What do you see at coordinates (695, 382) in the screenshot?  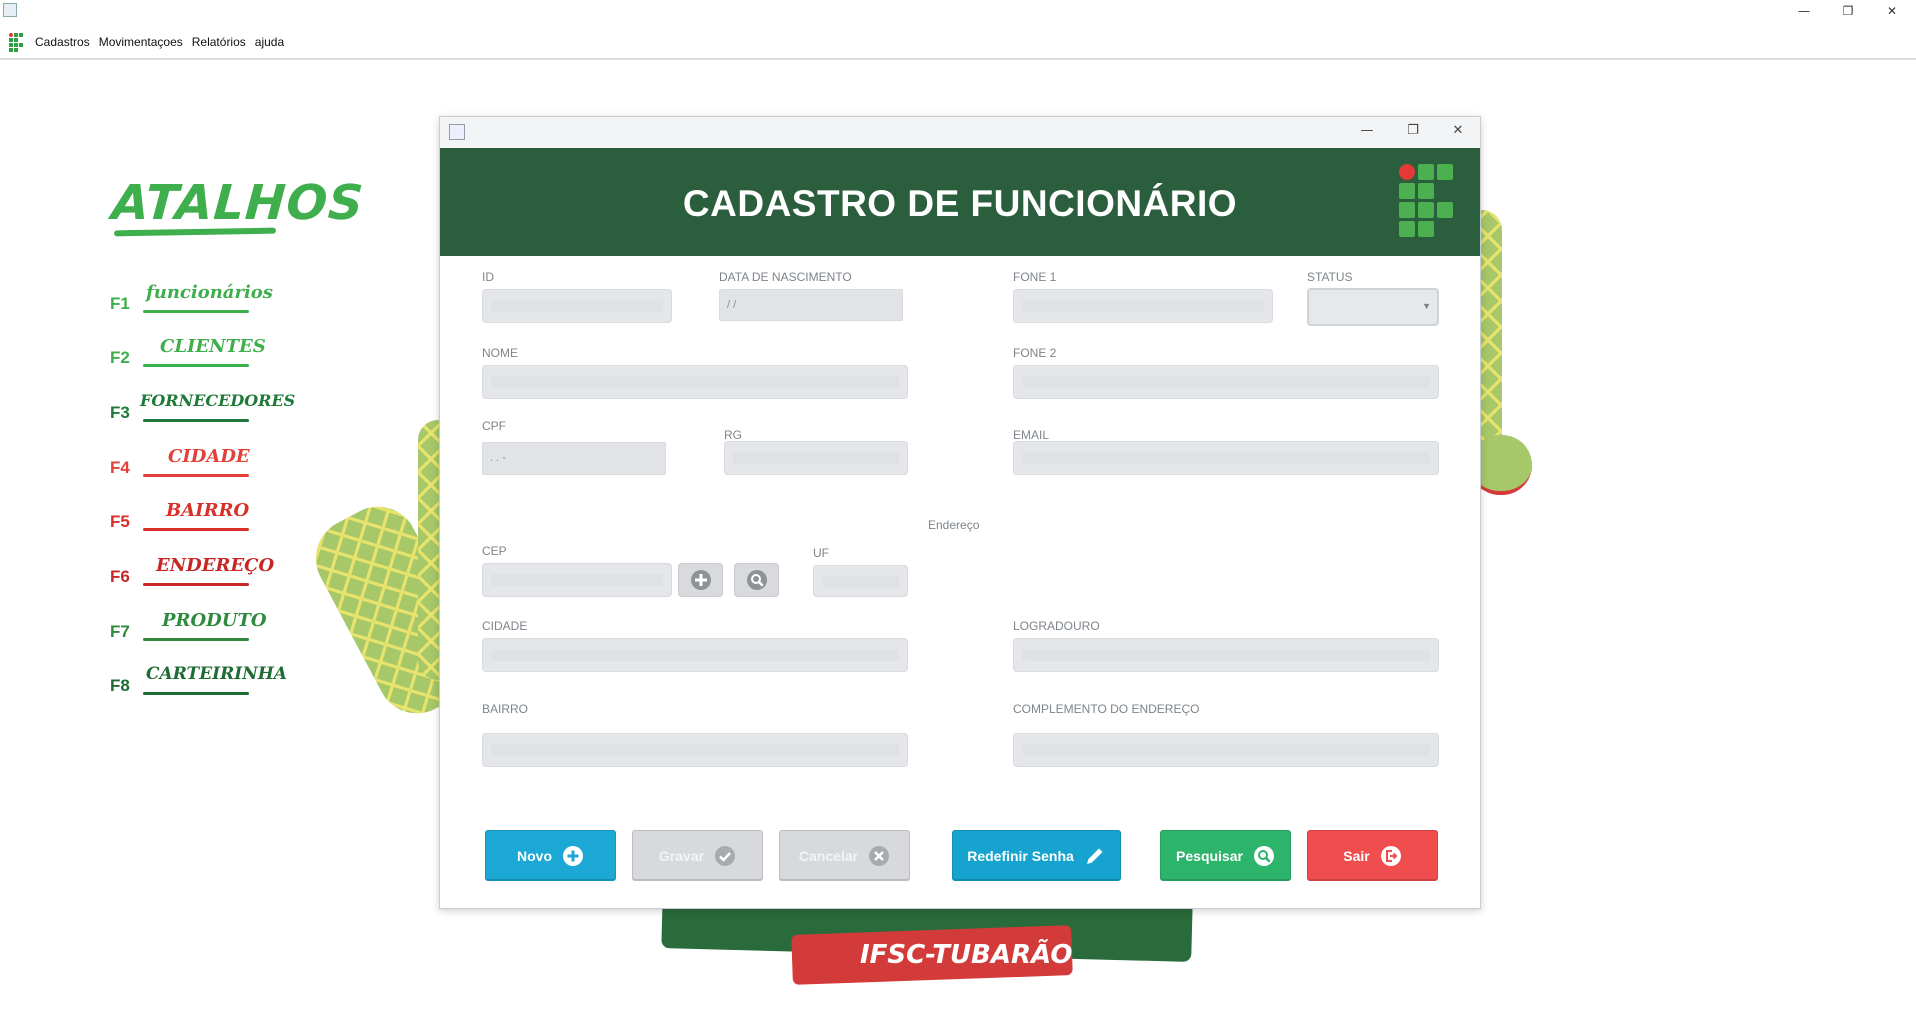 I see `name-input` at bounding box center [695, 382].